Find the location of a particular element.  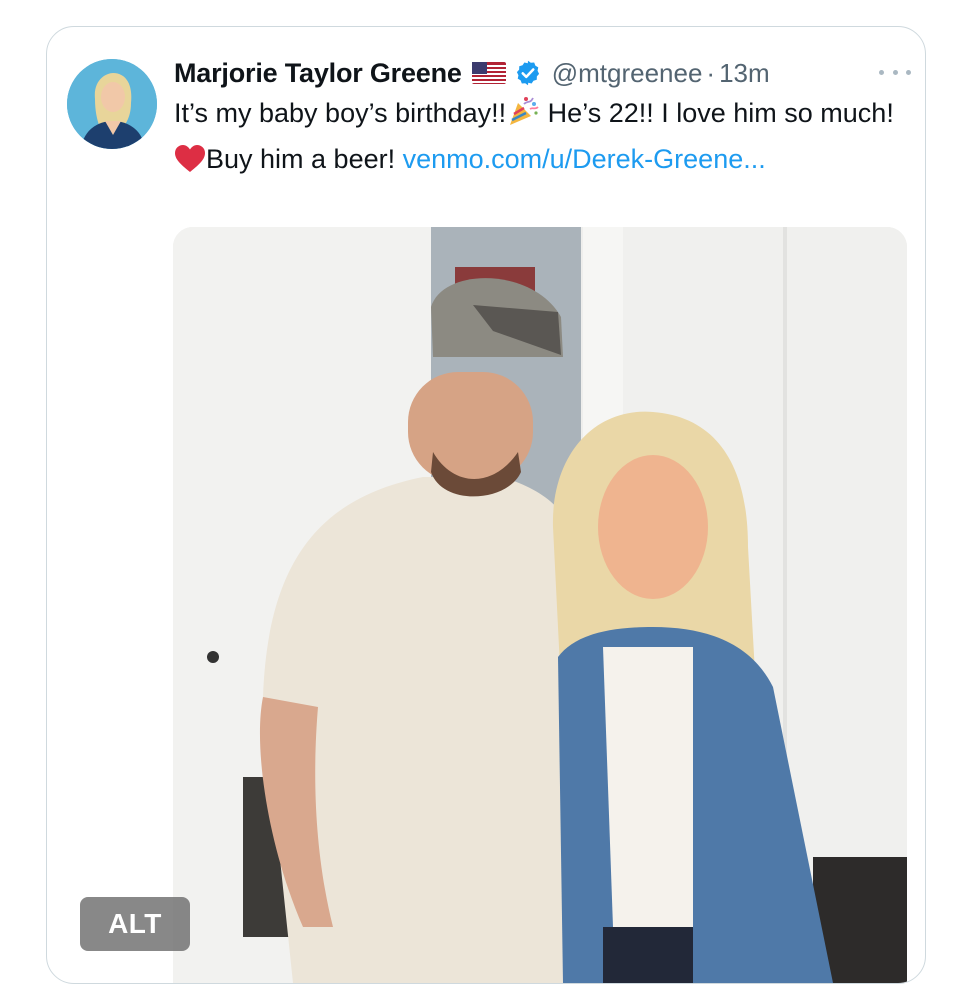

tweet-timestamp: 13m is located at coordinates (744, 73).